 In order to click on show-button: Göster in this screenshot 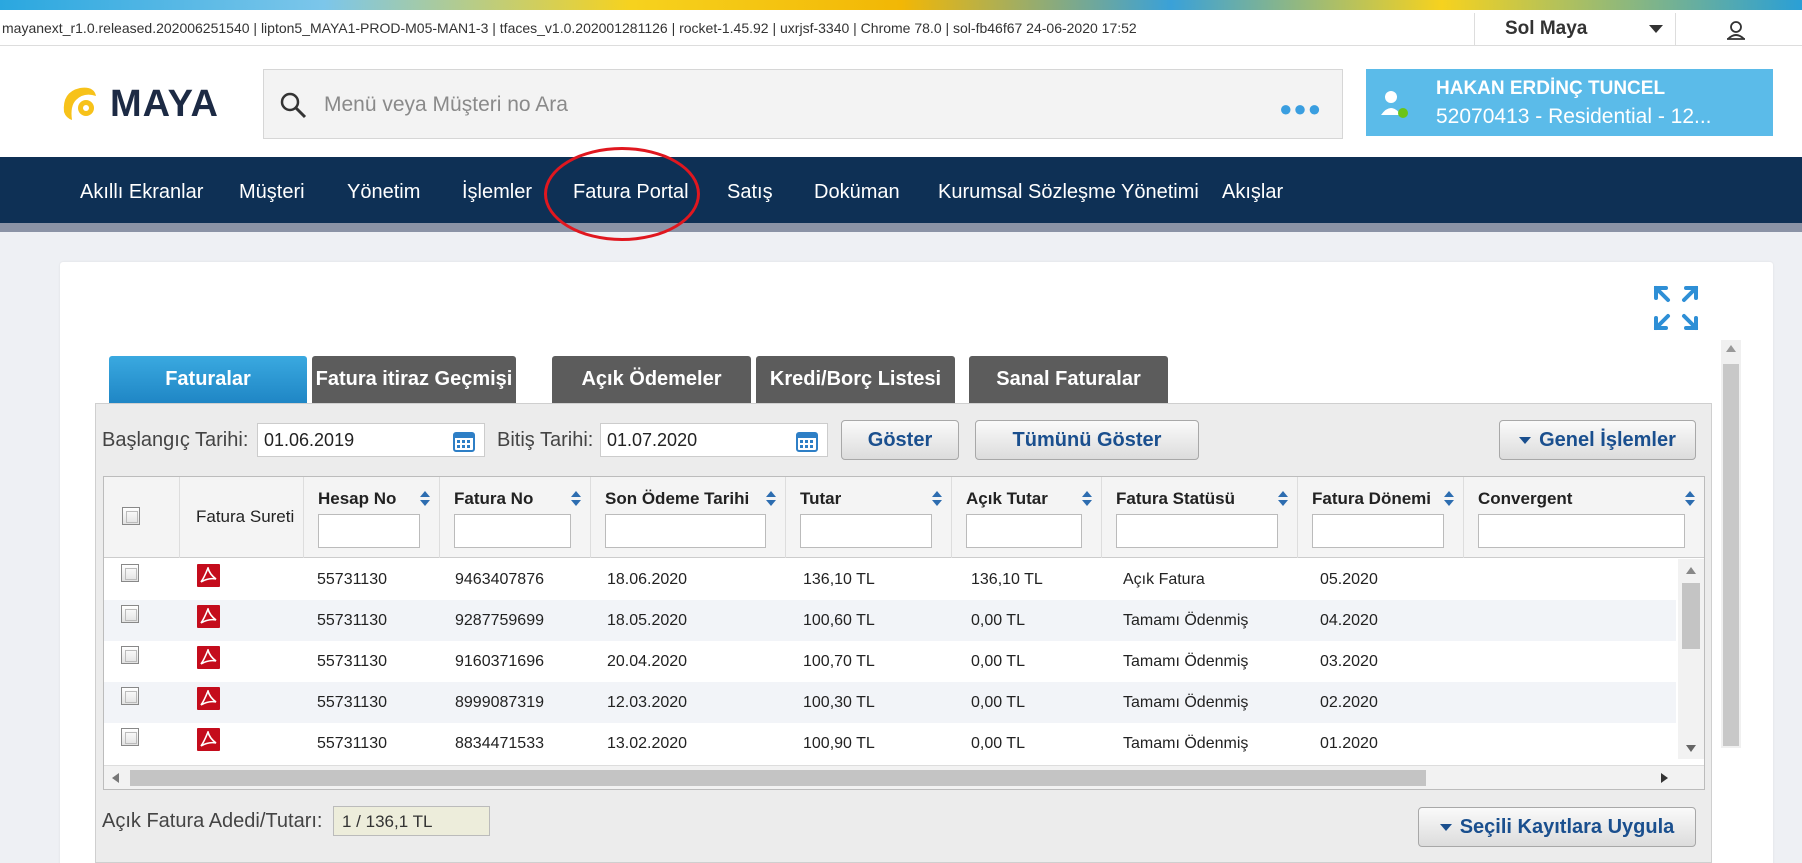, I will do `click(900, 440)`.